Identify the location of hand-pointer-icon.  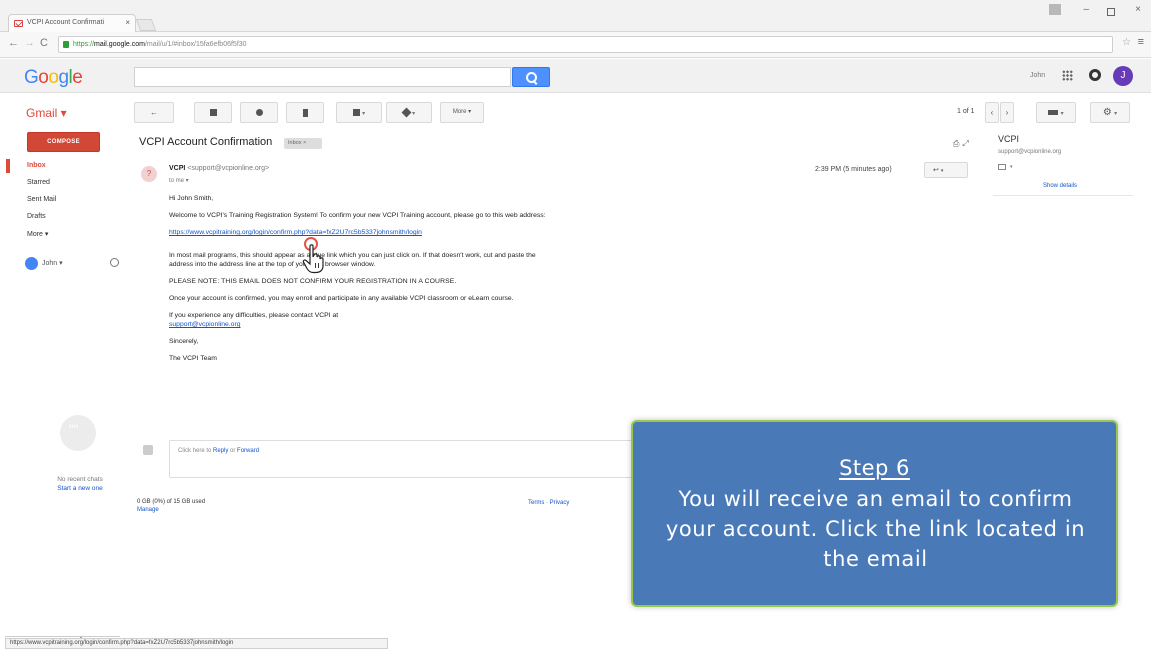
(313, 259).